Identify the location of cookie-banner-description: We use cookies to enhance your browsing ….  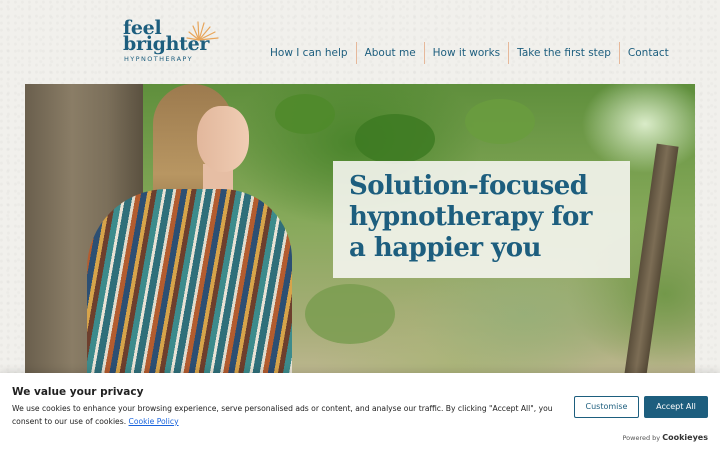
(282, 415).